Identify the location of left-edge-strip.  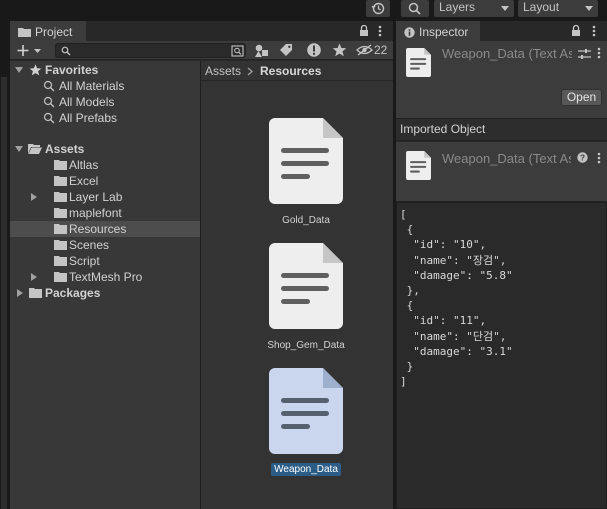
(4, 265).